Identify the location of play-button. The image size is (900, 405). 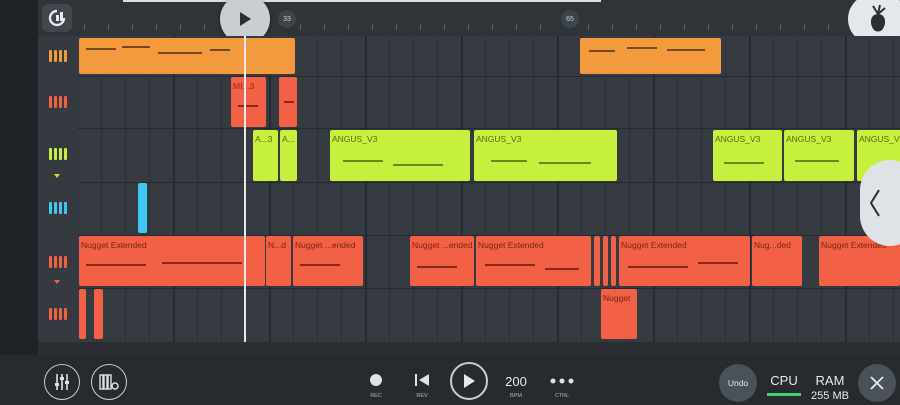
(469, 381).